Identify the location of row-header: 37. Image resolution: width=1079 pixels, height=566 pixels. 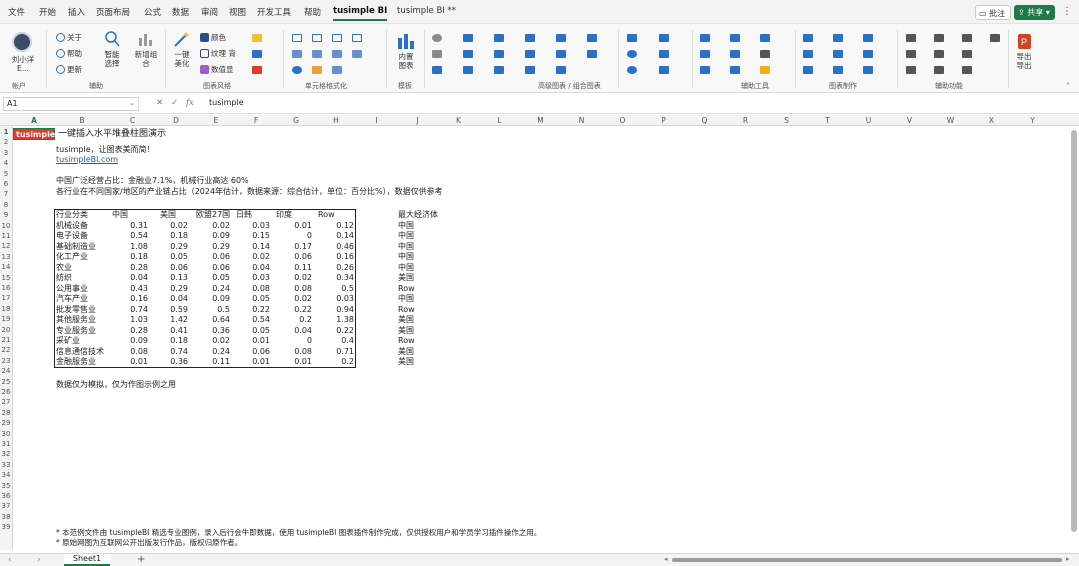
(6, 506).